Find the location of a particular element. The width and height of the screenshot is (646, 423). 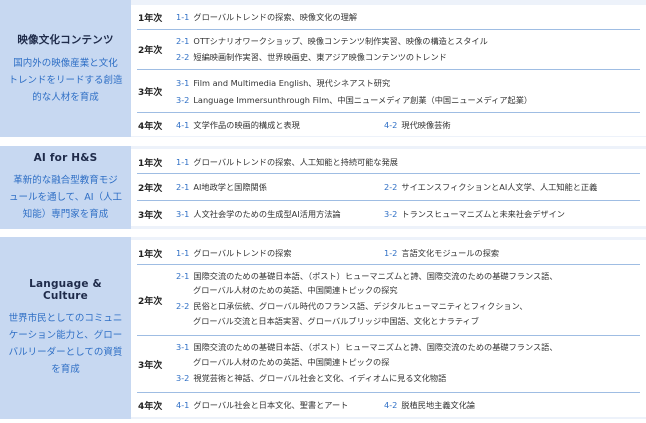

course-item: 2-2 短編映画制作実習、世界映画史、東アジア映像コンテンツのトレンド is located at coordinates (311, 57).